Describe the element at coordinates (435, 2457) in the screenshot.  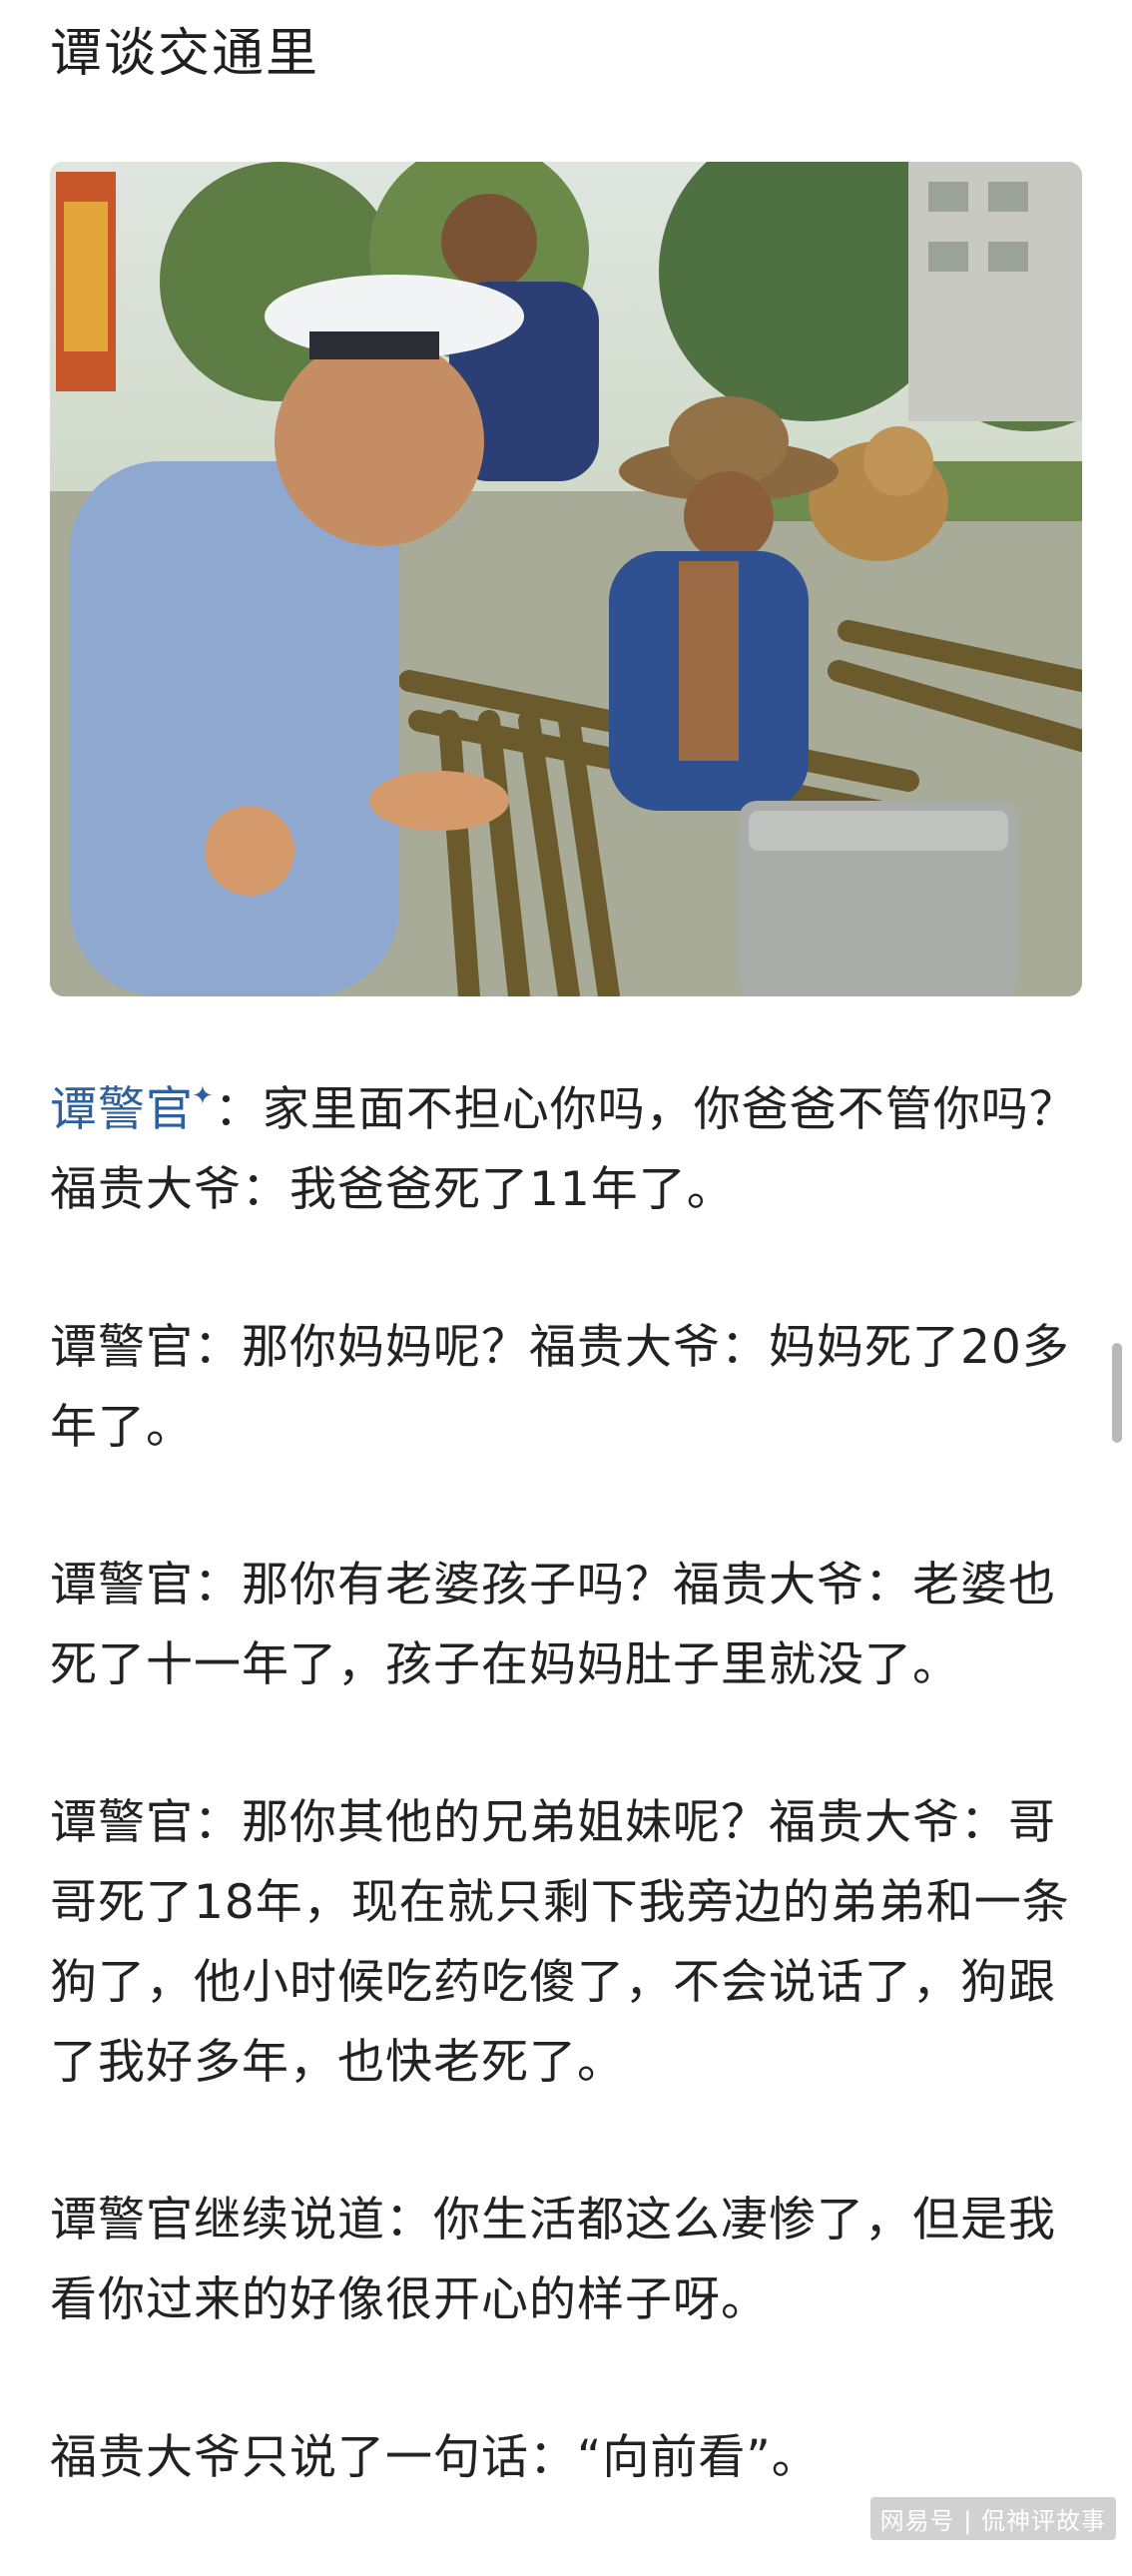
I see `paragraph: 福贵大爷只说了一句话：“向前看”。` at that location.